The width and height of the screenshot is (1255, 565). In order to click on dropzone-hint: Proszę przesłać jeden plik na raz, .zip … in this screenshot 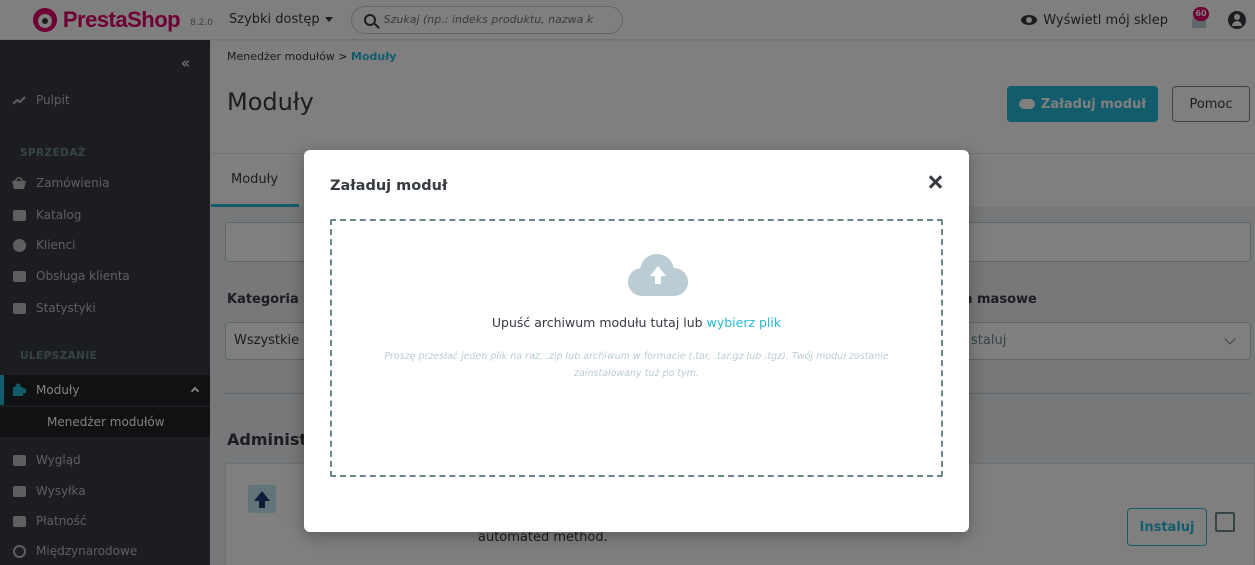, I will do `click(636, 365)`.